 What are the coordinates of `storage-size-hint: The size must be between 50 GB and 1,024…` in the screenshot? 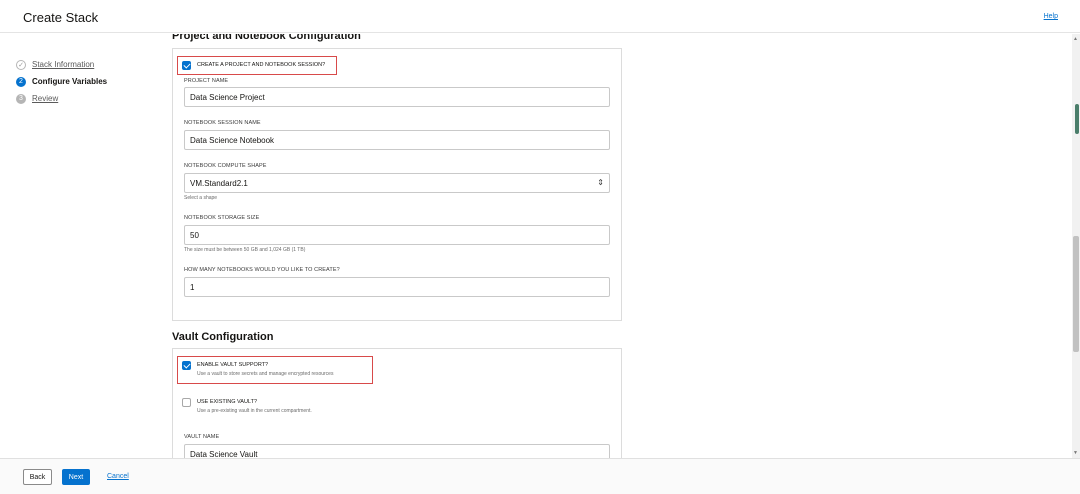 It's located at (245, 250).